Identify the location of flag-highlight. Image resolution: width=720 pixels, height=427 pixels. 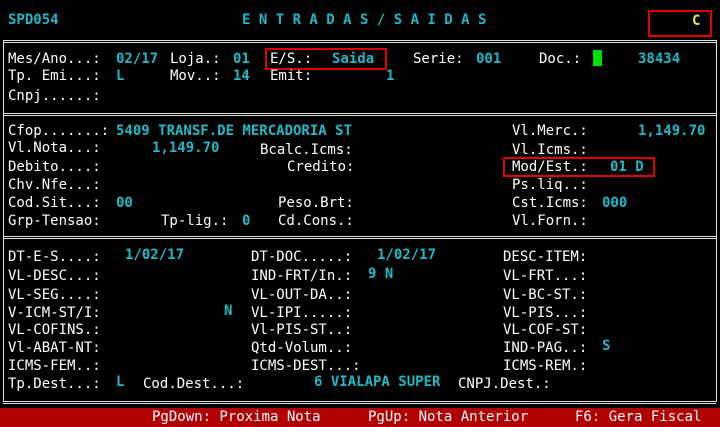
(680, 23).